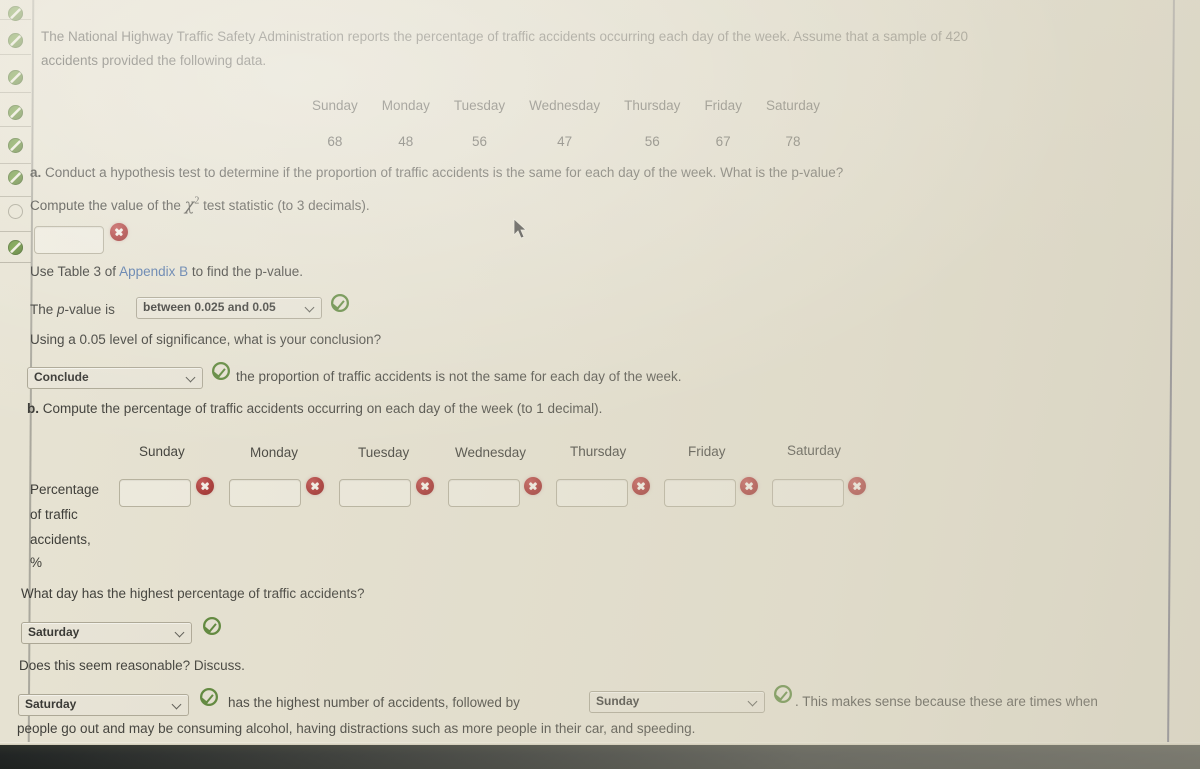 Image resolution: width=1200 pixels, height=769 pixels. I want to click on part-b-header-monday: Monday, so click(274, 452).